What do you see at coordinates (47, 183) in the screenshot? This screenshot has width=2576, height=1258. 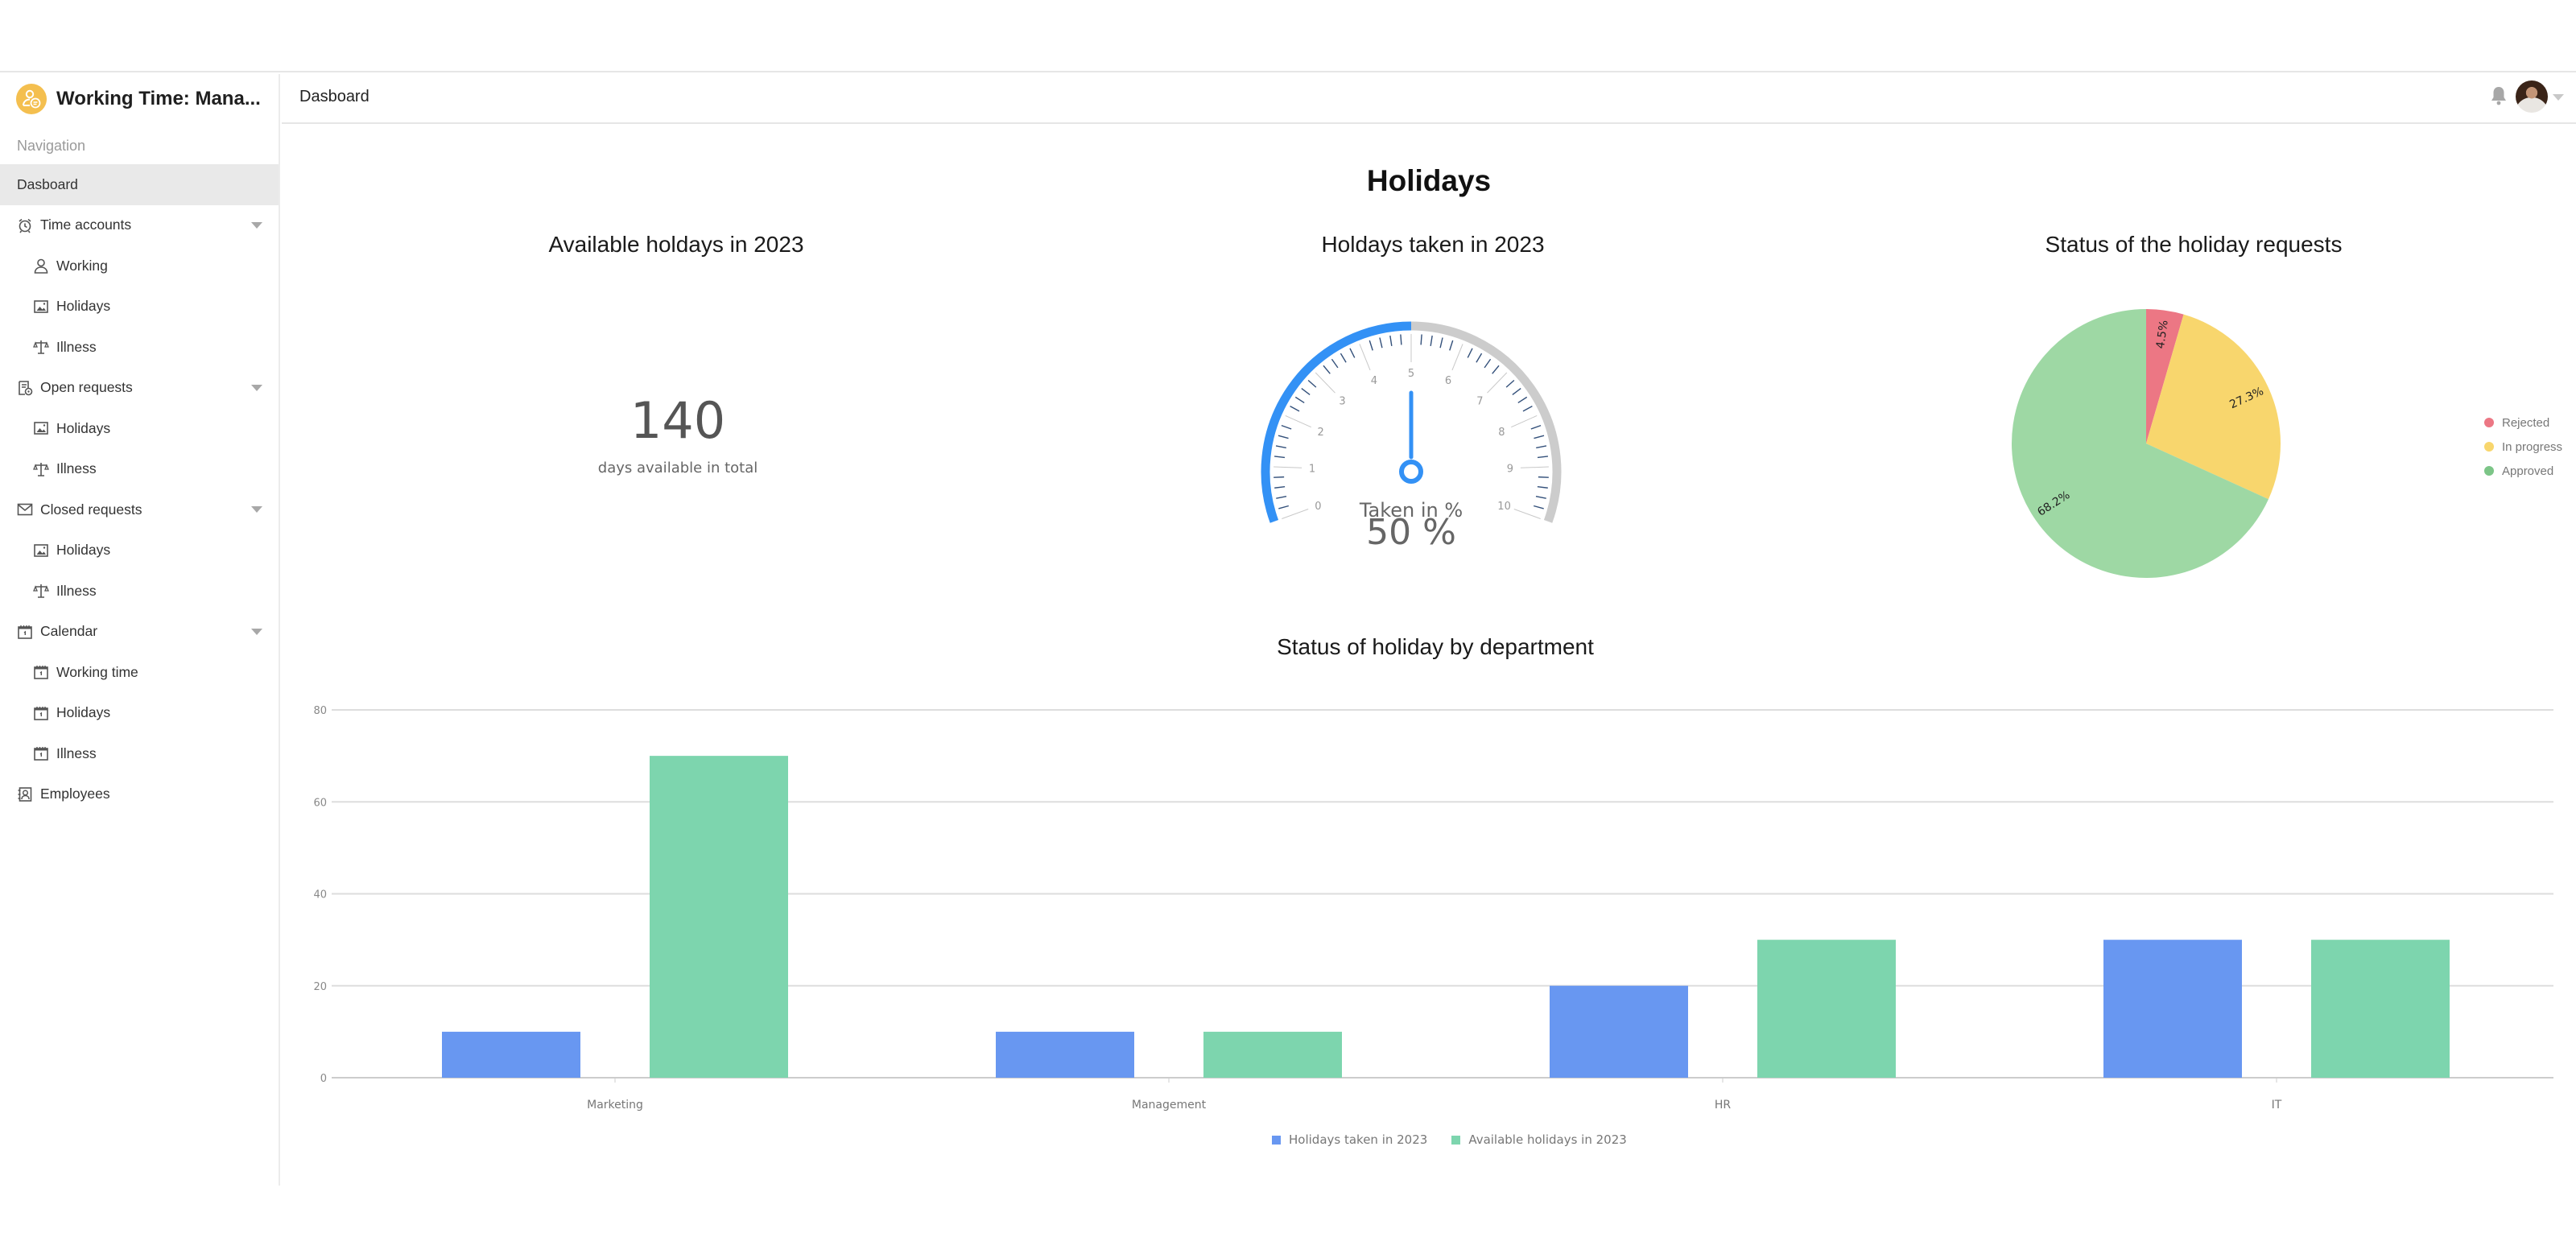 I see `sidebar-item-label: Dasboard` at bounding box center [47, 183].